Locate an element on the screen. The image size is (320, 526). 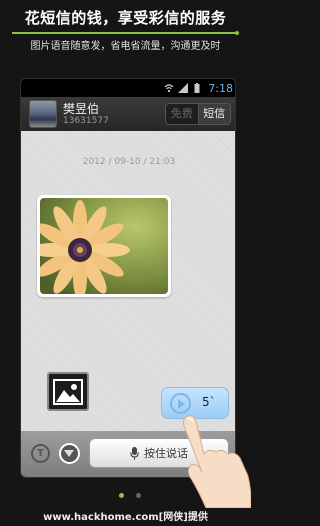
image-picker-button is located at coordinates (68, 391).